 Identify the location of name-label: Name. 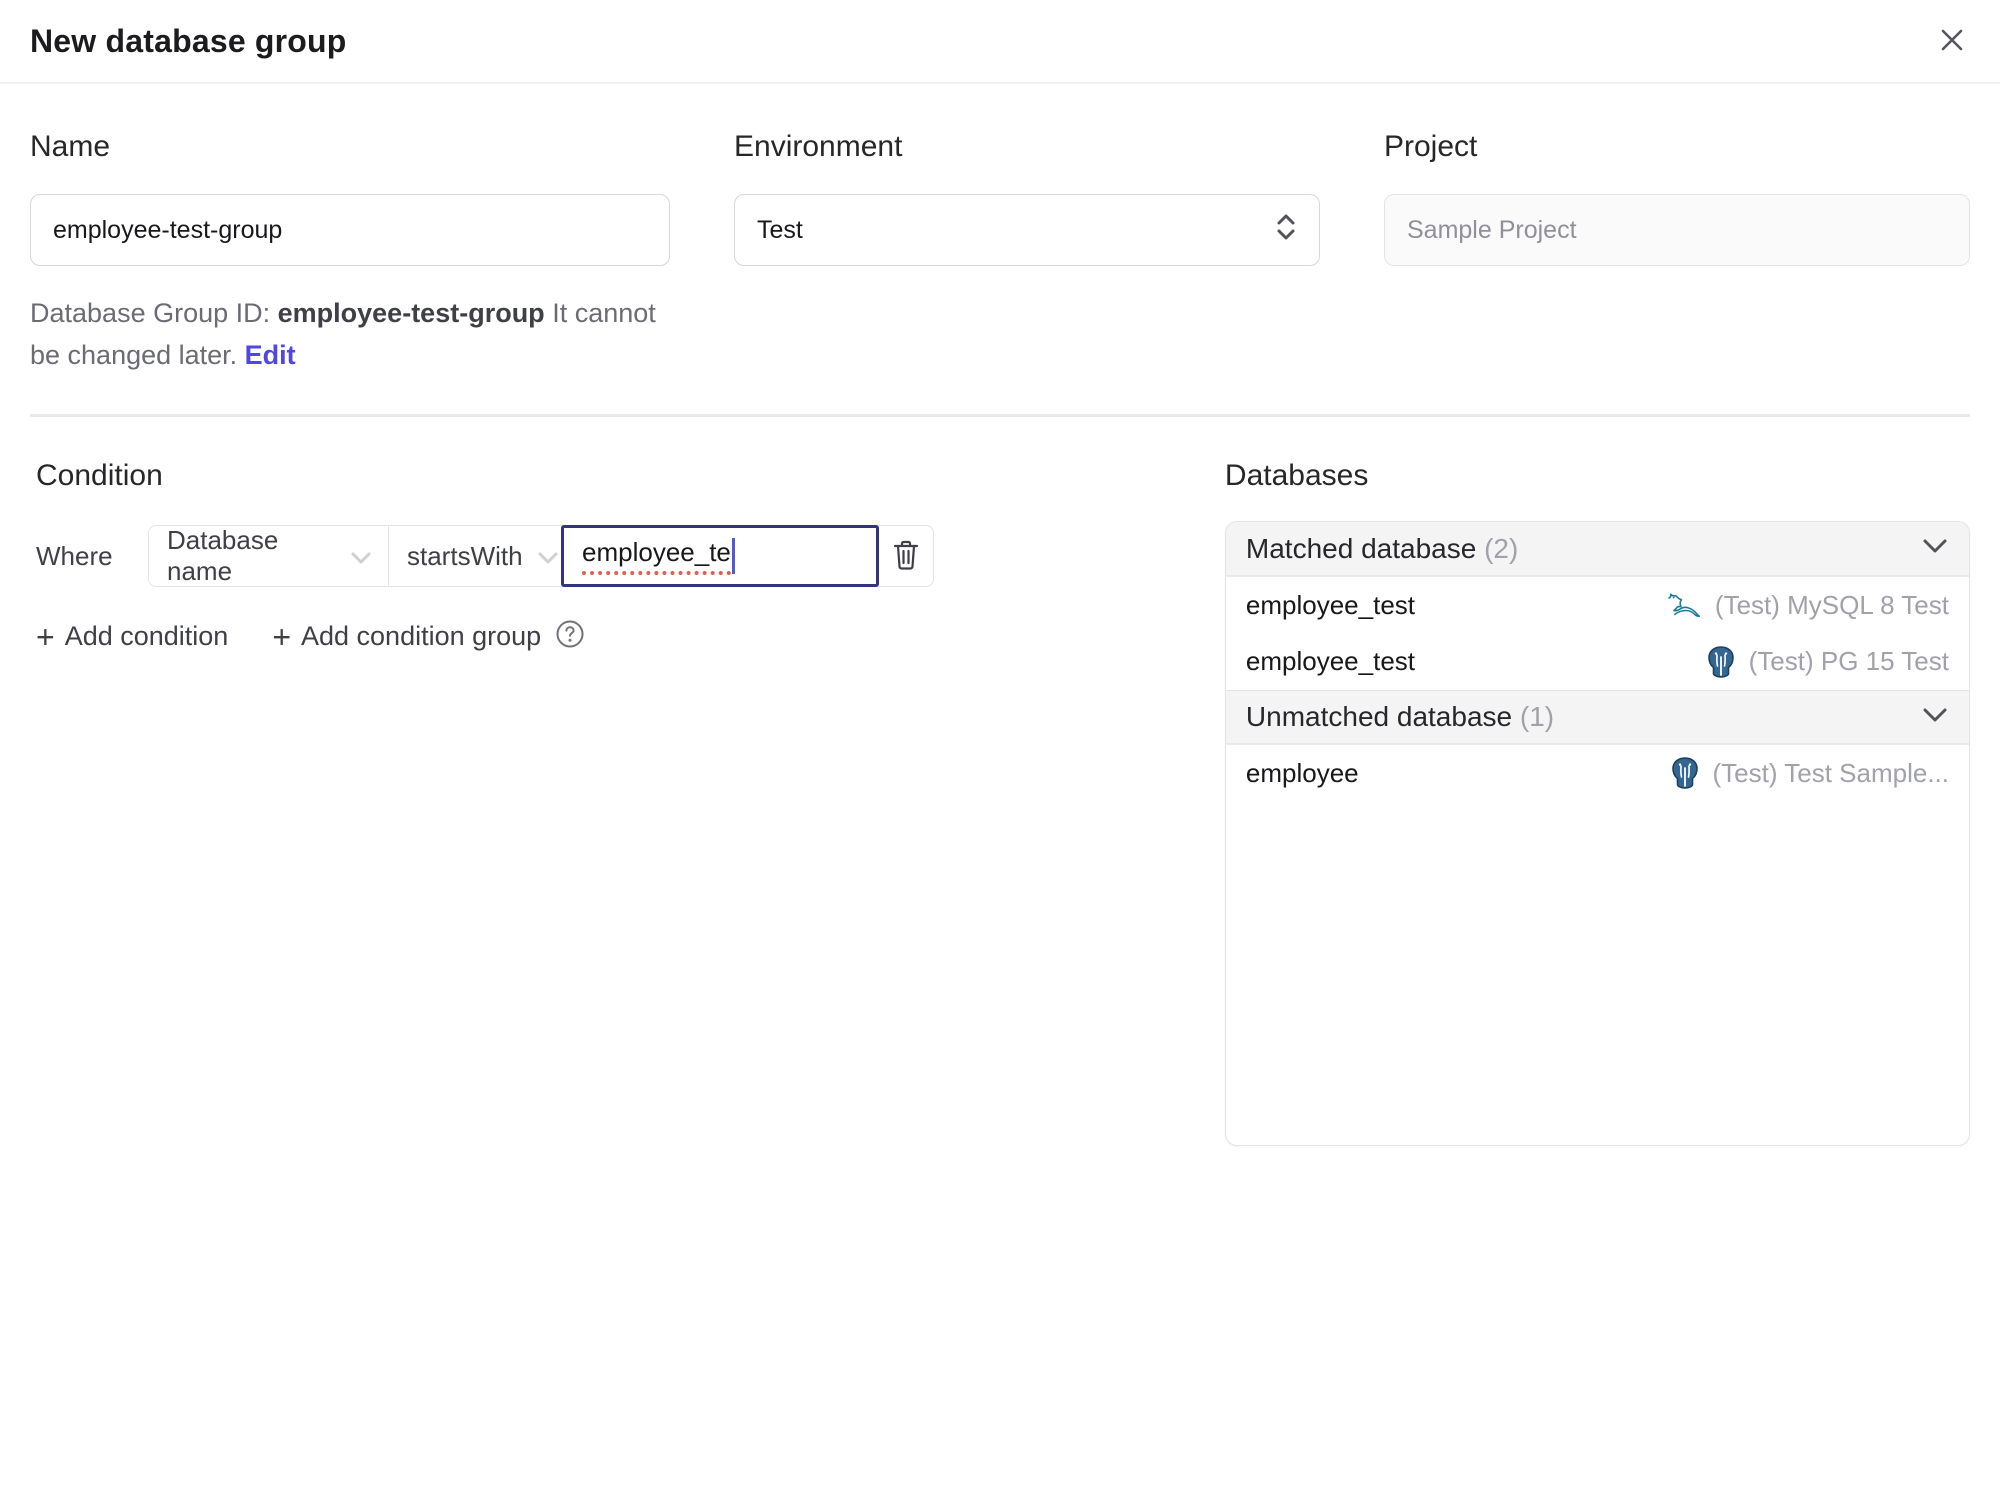
(70, 146).